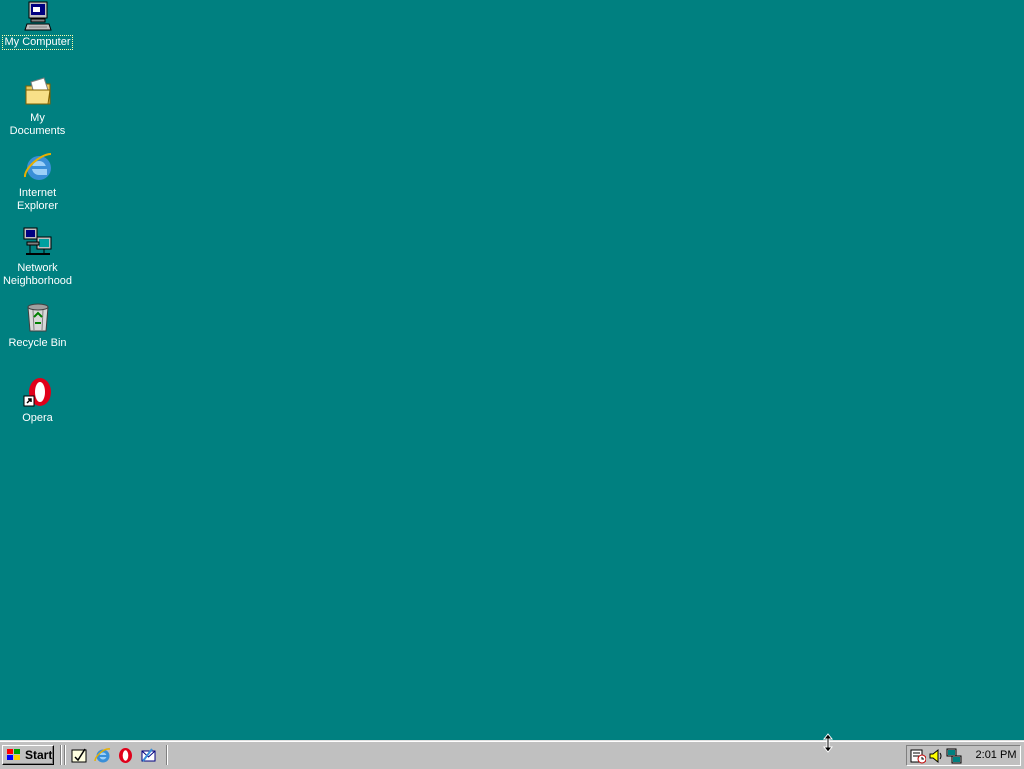 This screenshot has width=1024, height=769. I want to click on desktop-icon-label: My Documents, so click(37, 124).